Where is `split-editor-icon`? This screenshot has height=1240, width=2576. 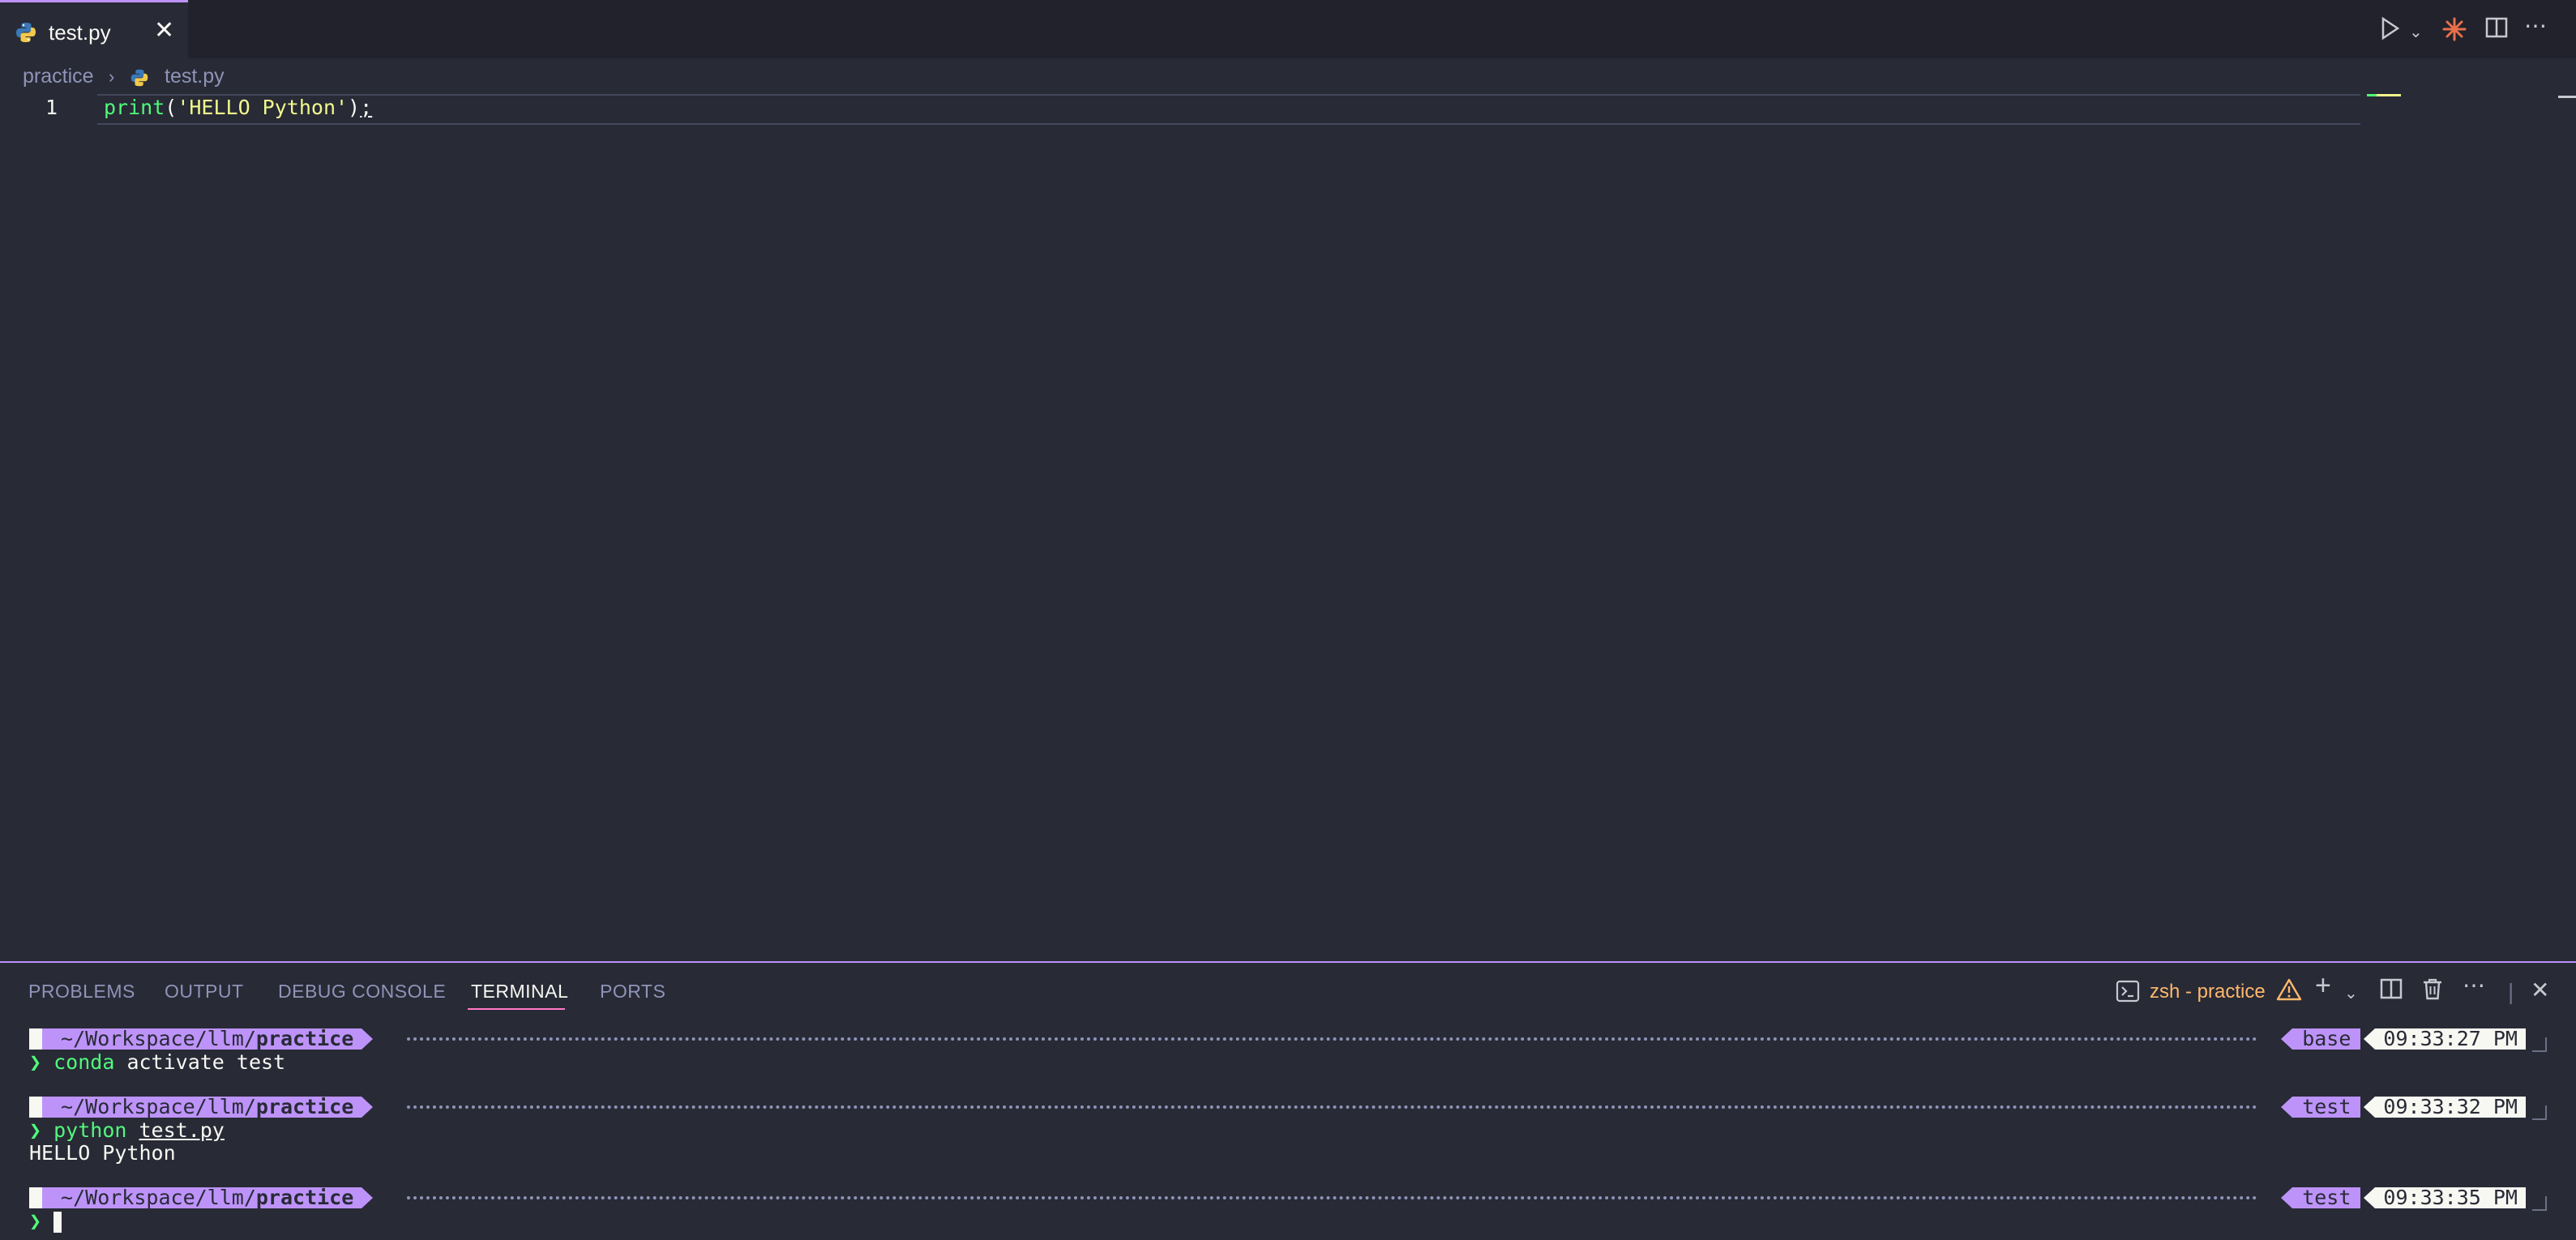 split-editor-icon is located at coordinates (2496, 30).